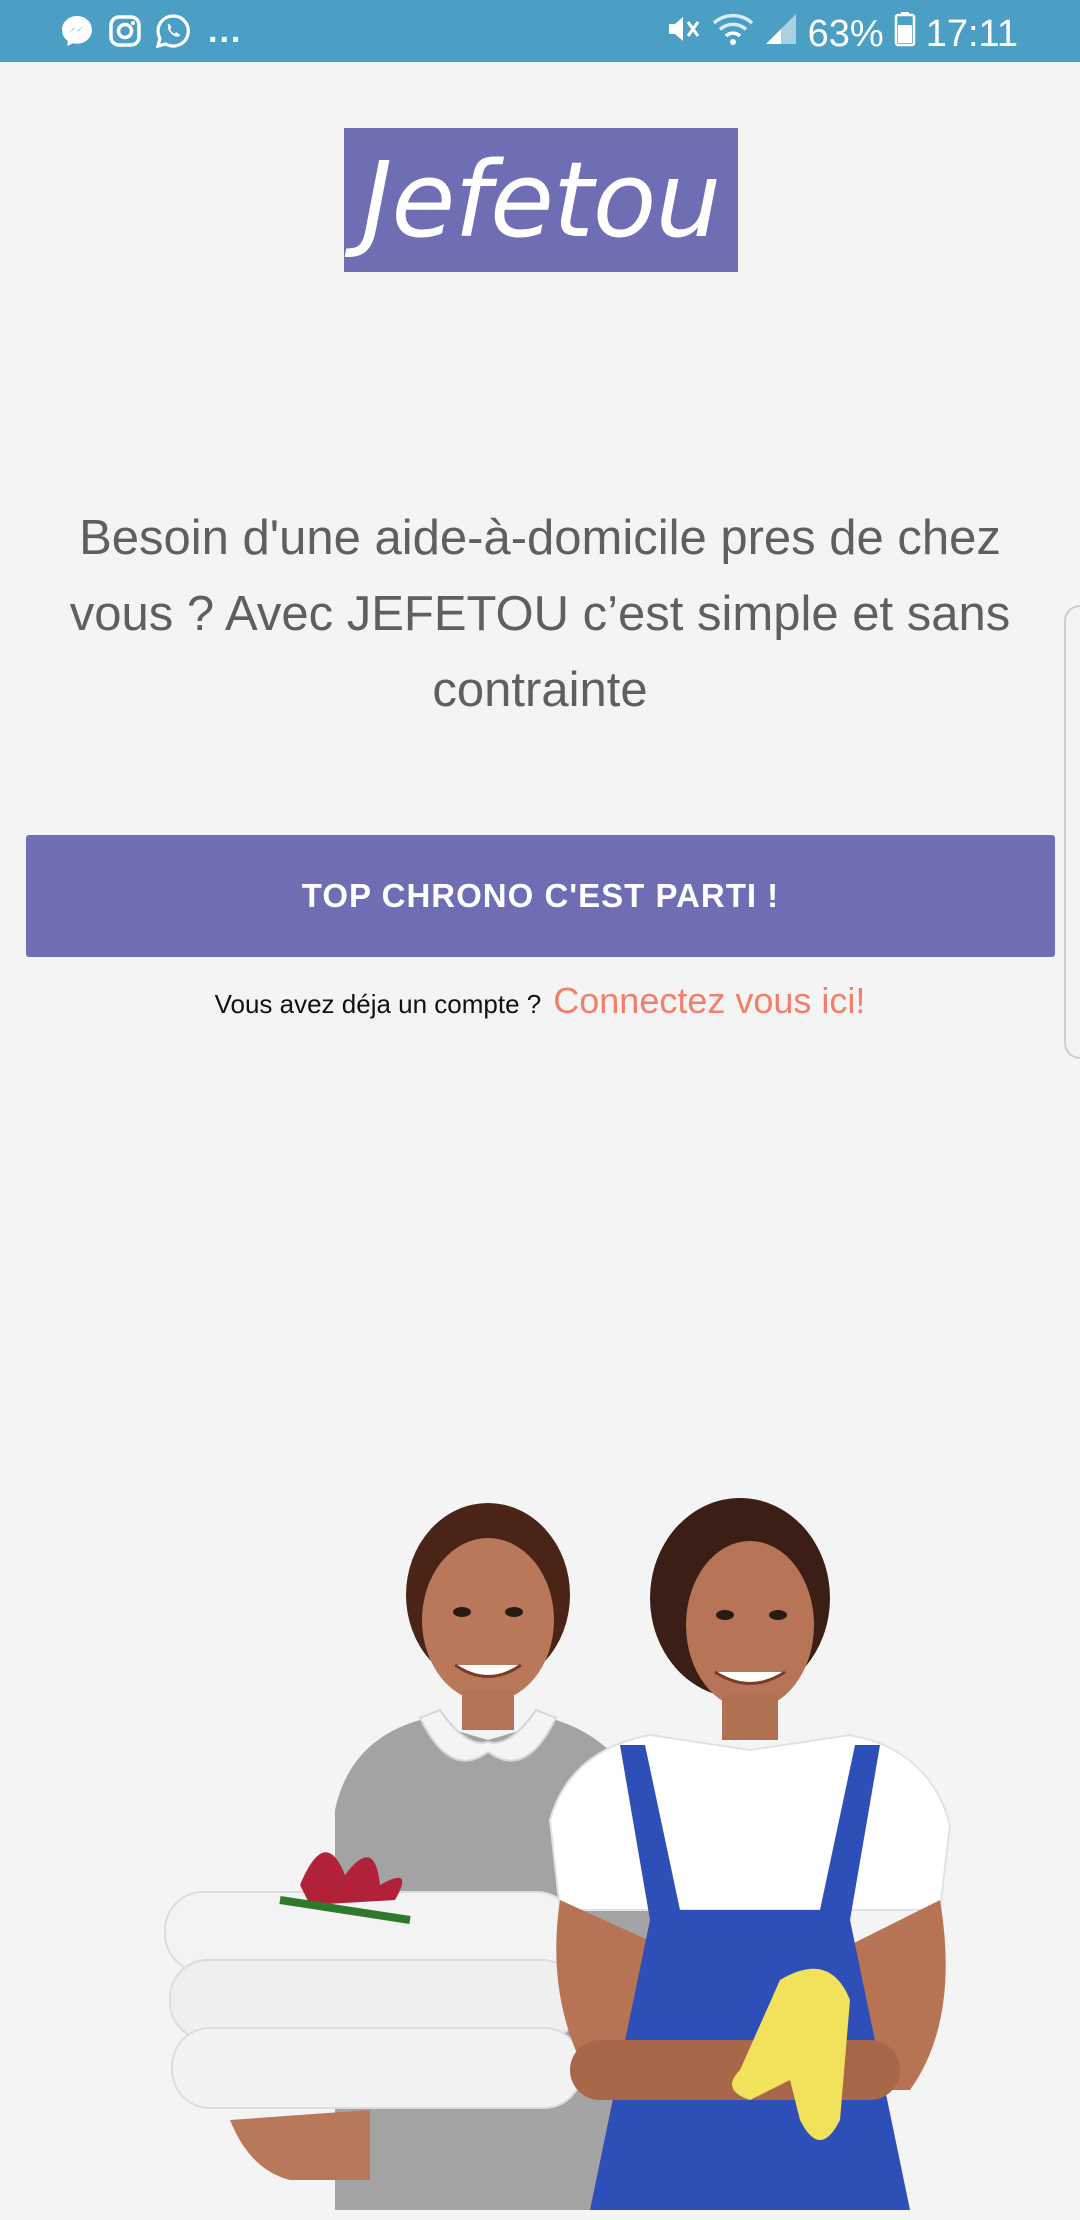  I want to click on logo-text: Jefetou, so click(541, 200).